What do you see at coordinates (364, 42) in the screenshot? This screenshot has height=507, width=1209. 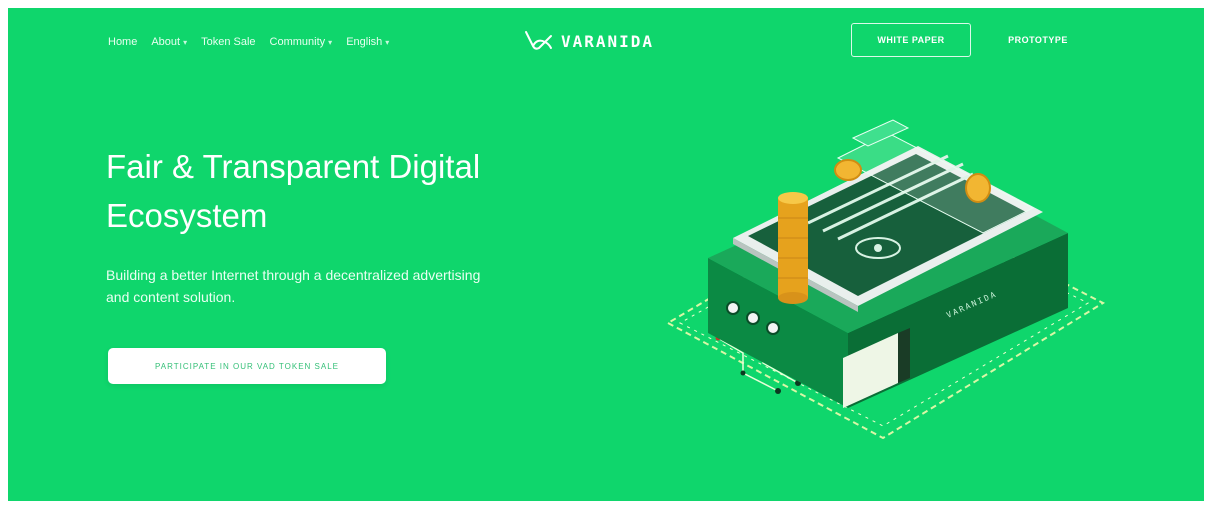 I see `nav-label: English` at bounding box center [364, 42].